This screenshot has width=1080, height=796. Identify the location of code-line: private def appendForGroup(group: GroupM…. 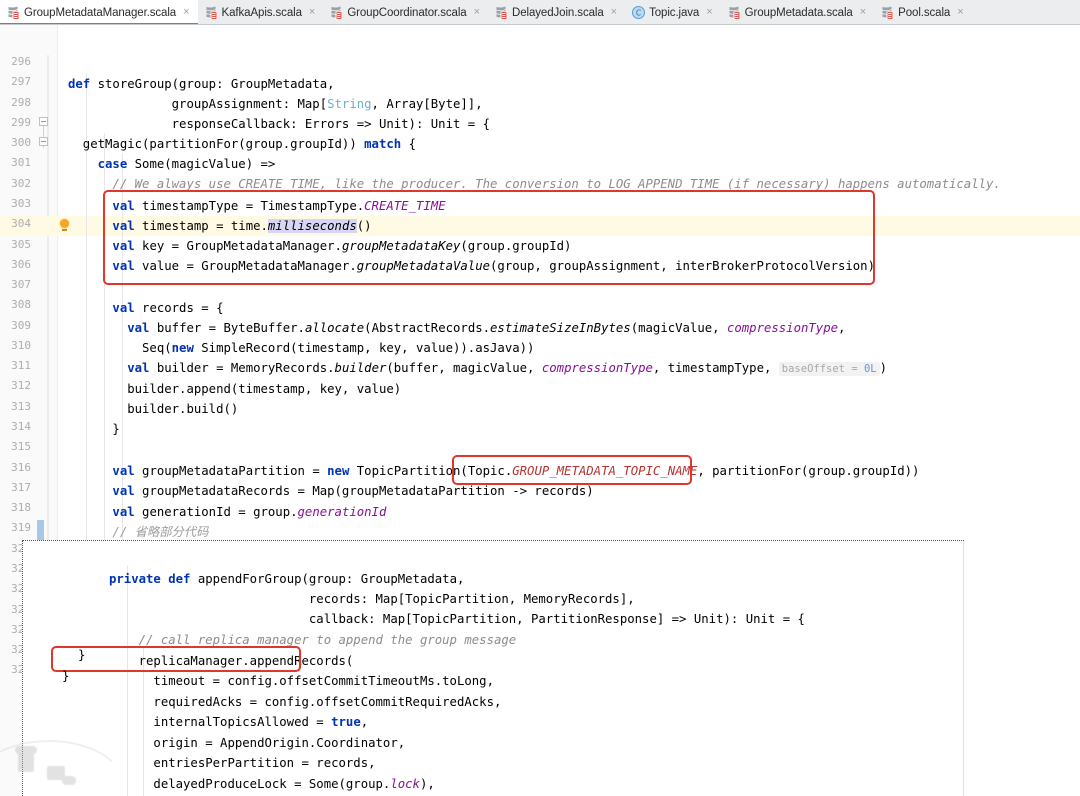
(287, 579).